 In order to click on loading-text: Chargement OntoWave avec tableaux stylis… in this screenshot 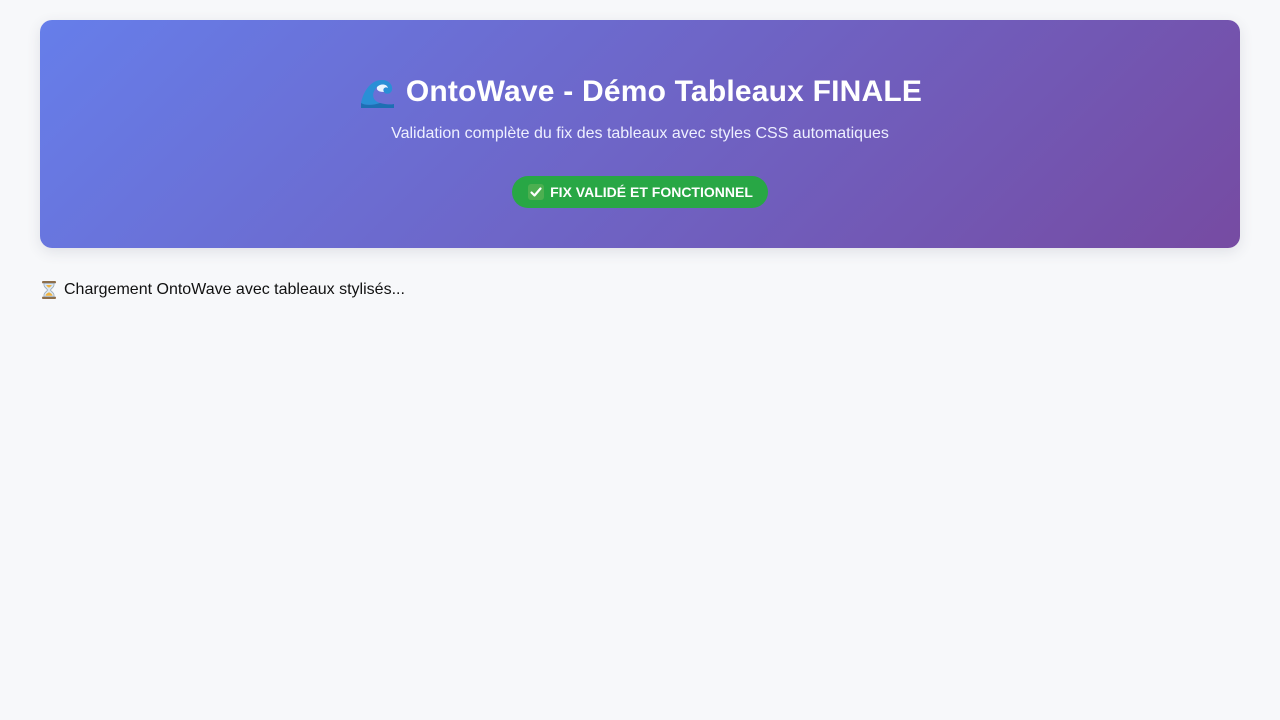, I will do `click(234, 289)`.